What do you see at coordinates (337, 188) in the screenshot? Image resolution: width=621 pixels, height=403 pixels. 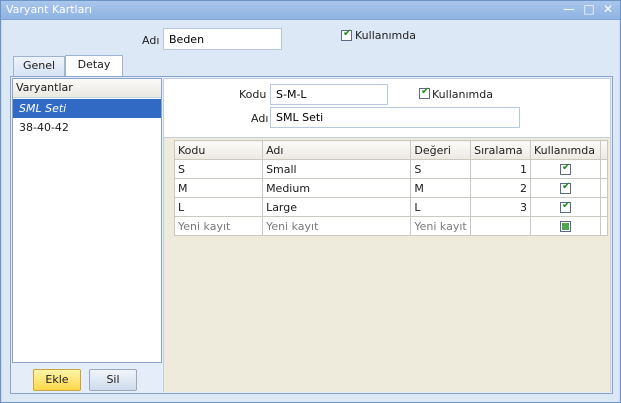 I see `cell-name: Medium` at bounding box center [337, 188].